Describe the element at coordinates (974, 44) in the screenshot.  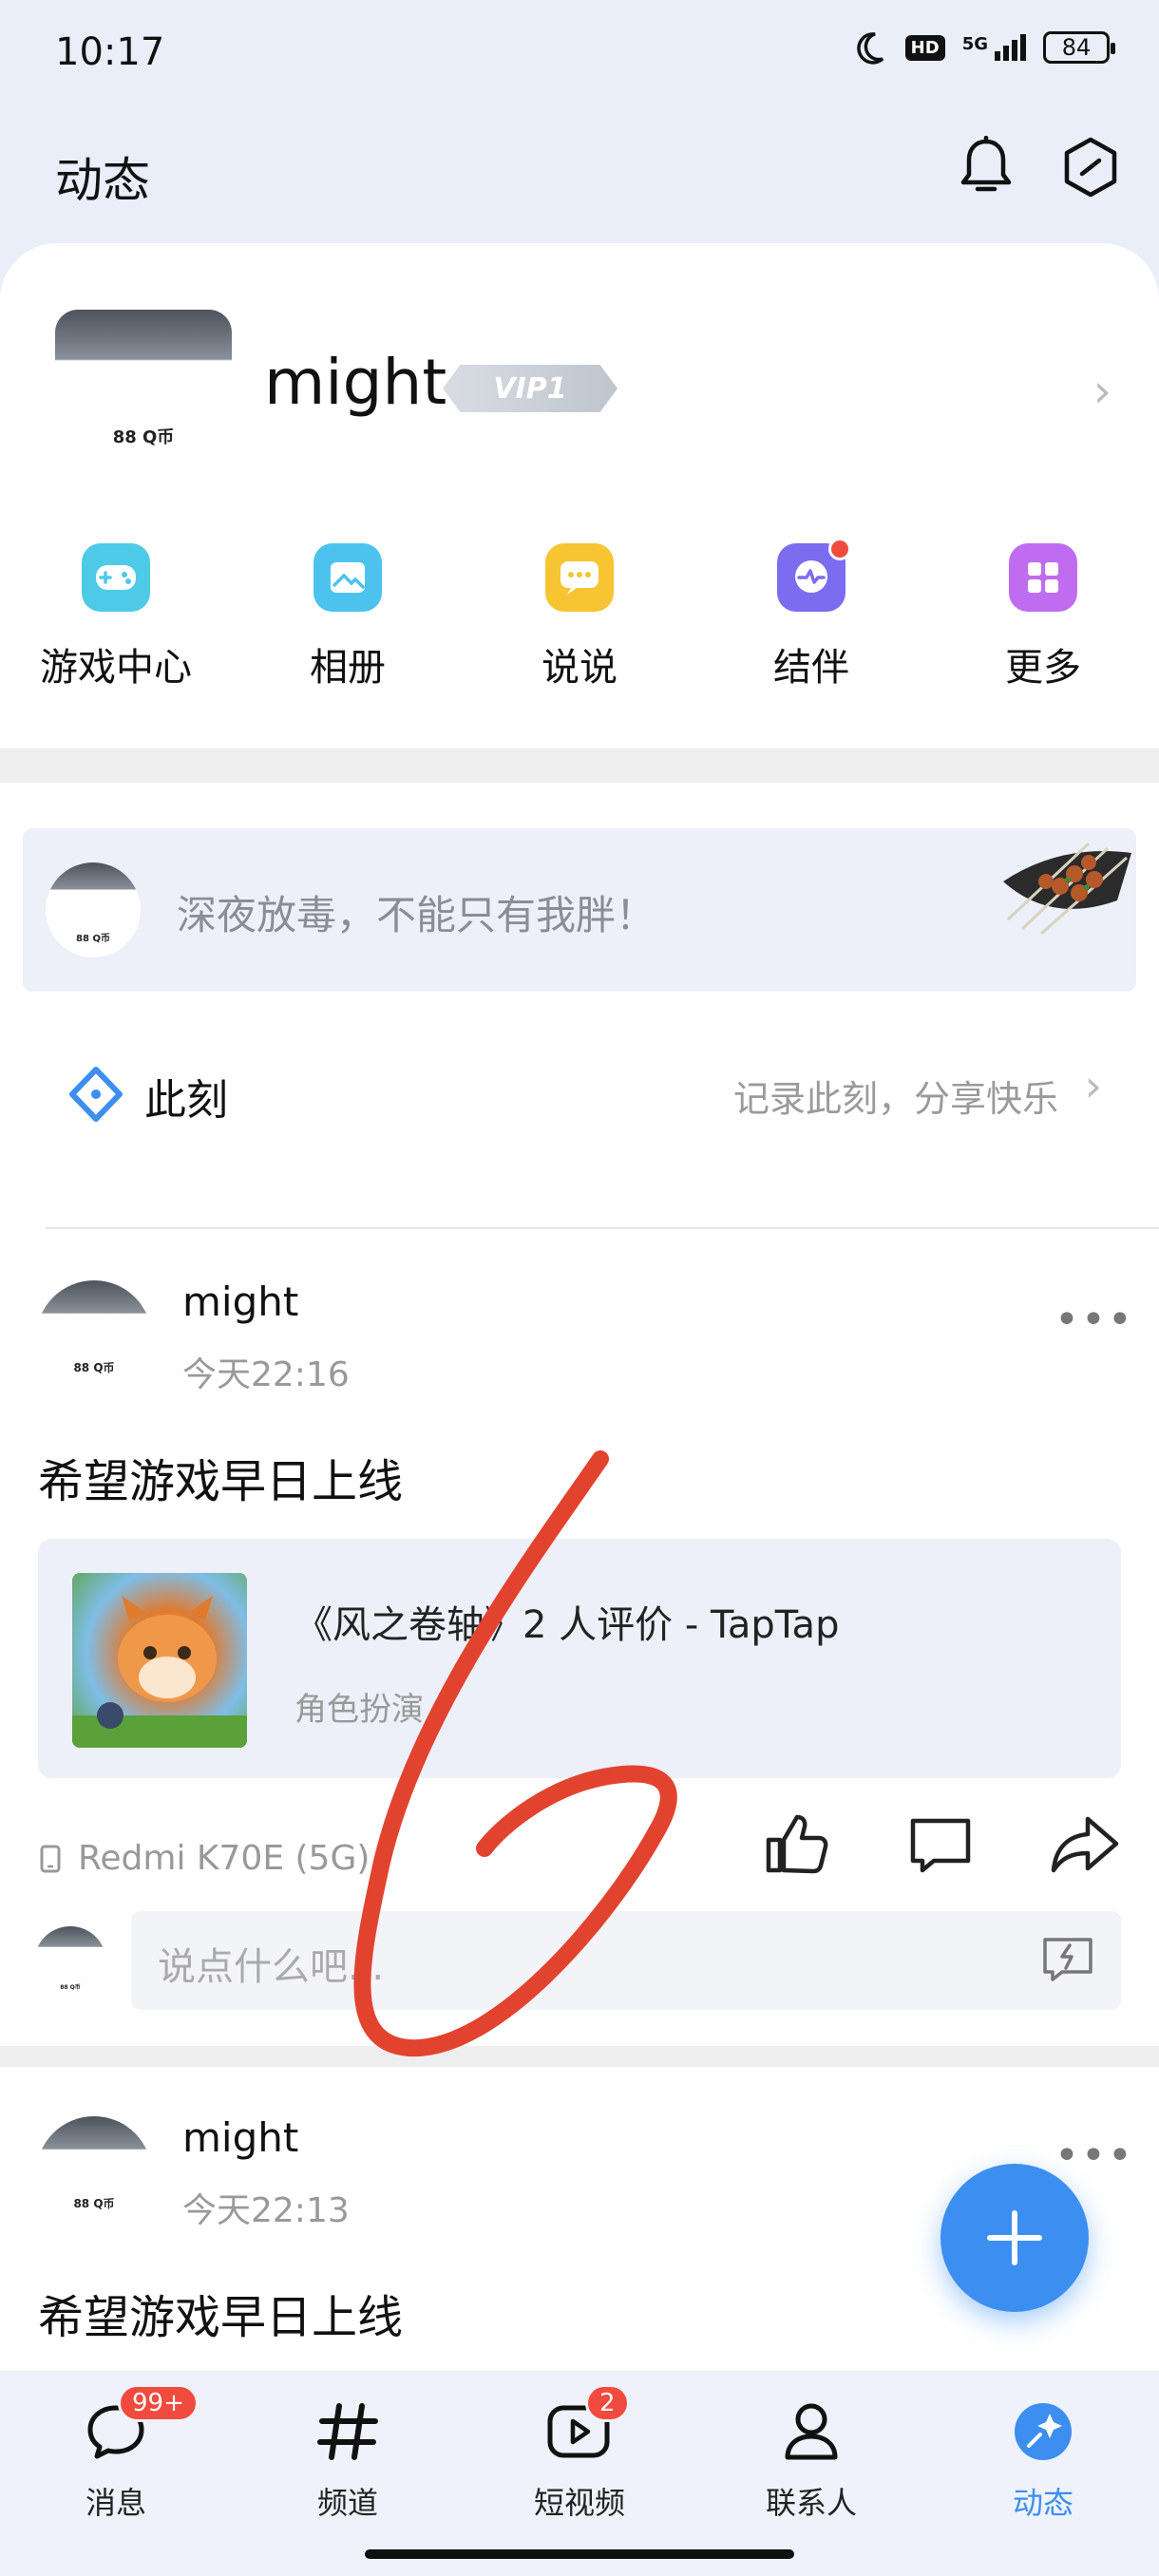
I see `network-type: 5G` at that location.